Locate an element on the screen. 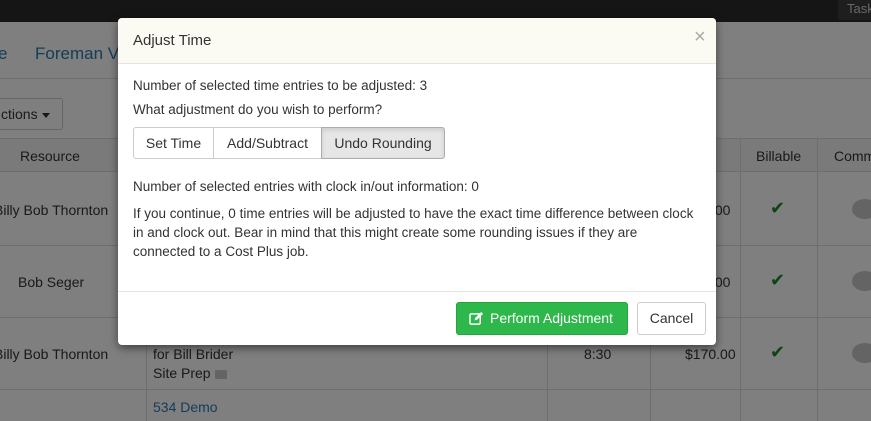  adjustment-question: What adjustment do you wish to perform? is located at coordinates (258, 109).